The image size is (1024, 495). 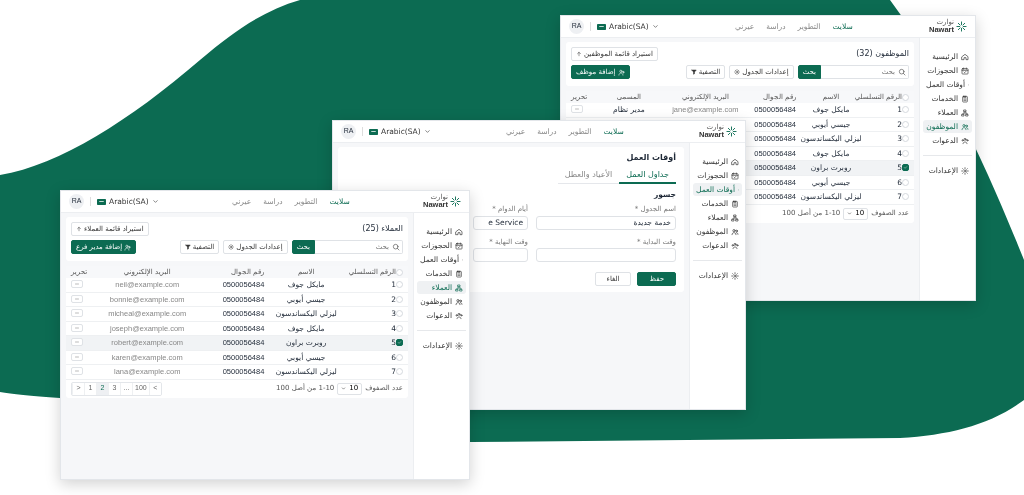 What do you see at coordinates (382, 229) in the screenshot?
I see `page-title: العملاء (25)` at bounding box center [382, 229].